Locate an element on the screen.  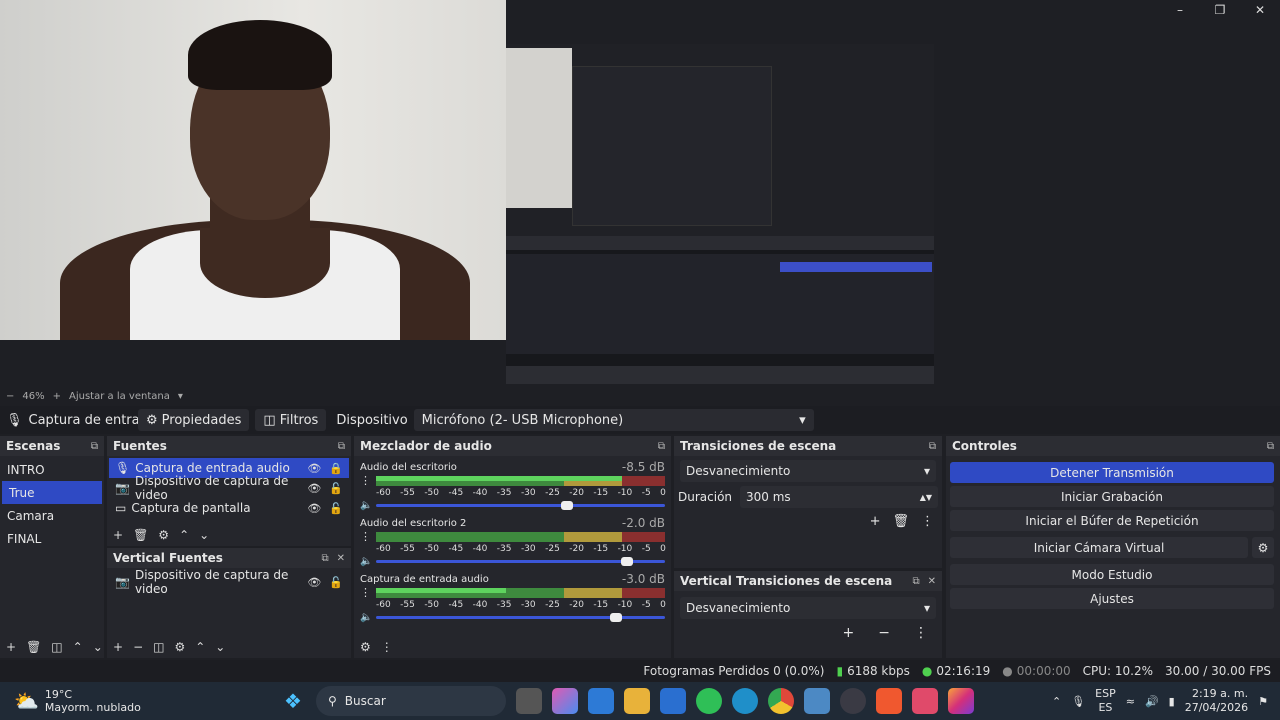
store-icon is located at coordinates (601, 701).